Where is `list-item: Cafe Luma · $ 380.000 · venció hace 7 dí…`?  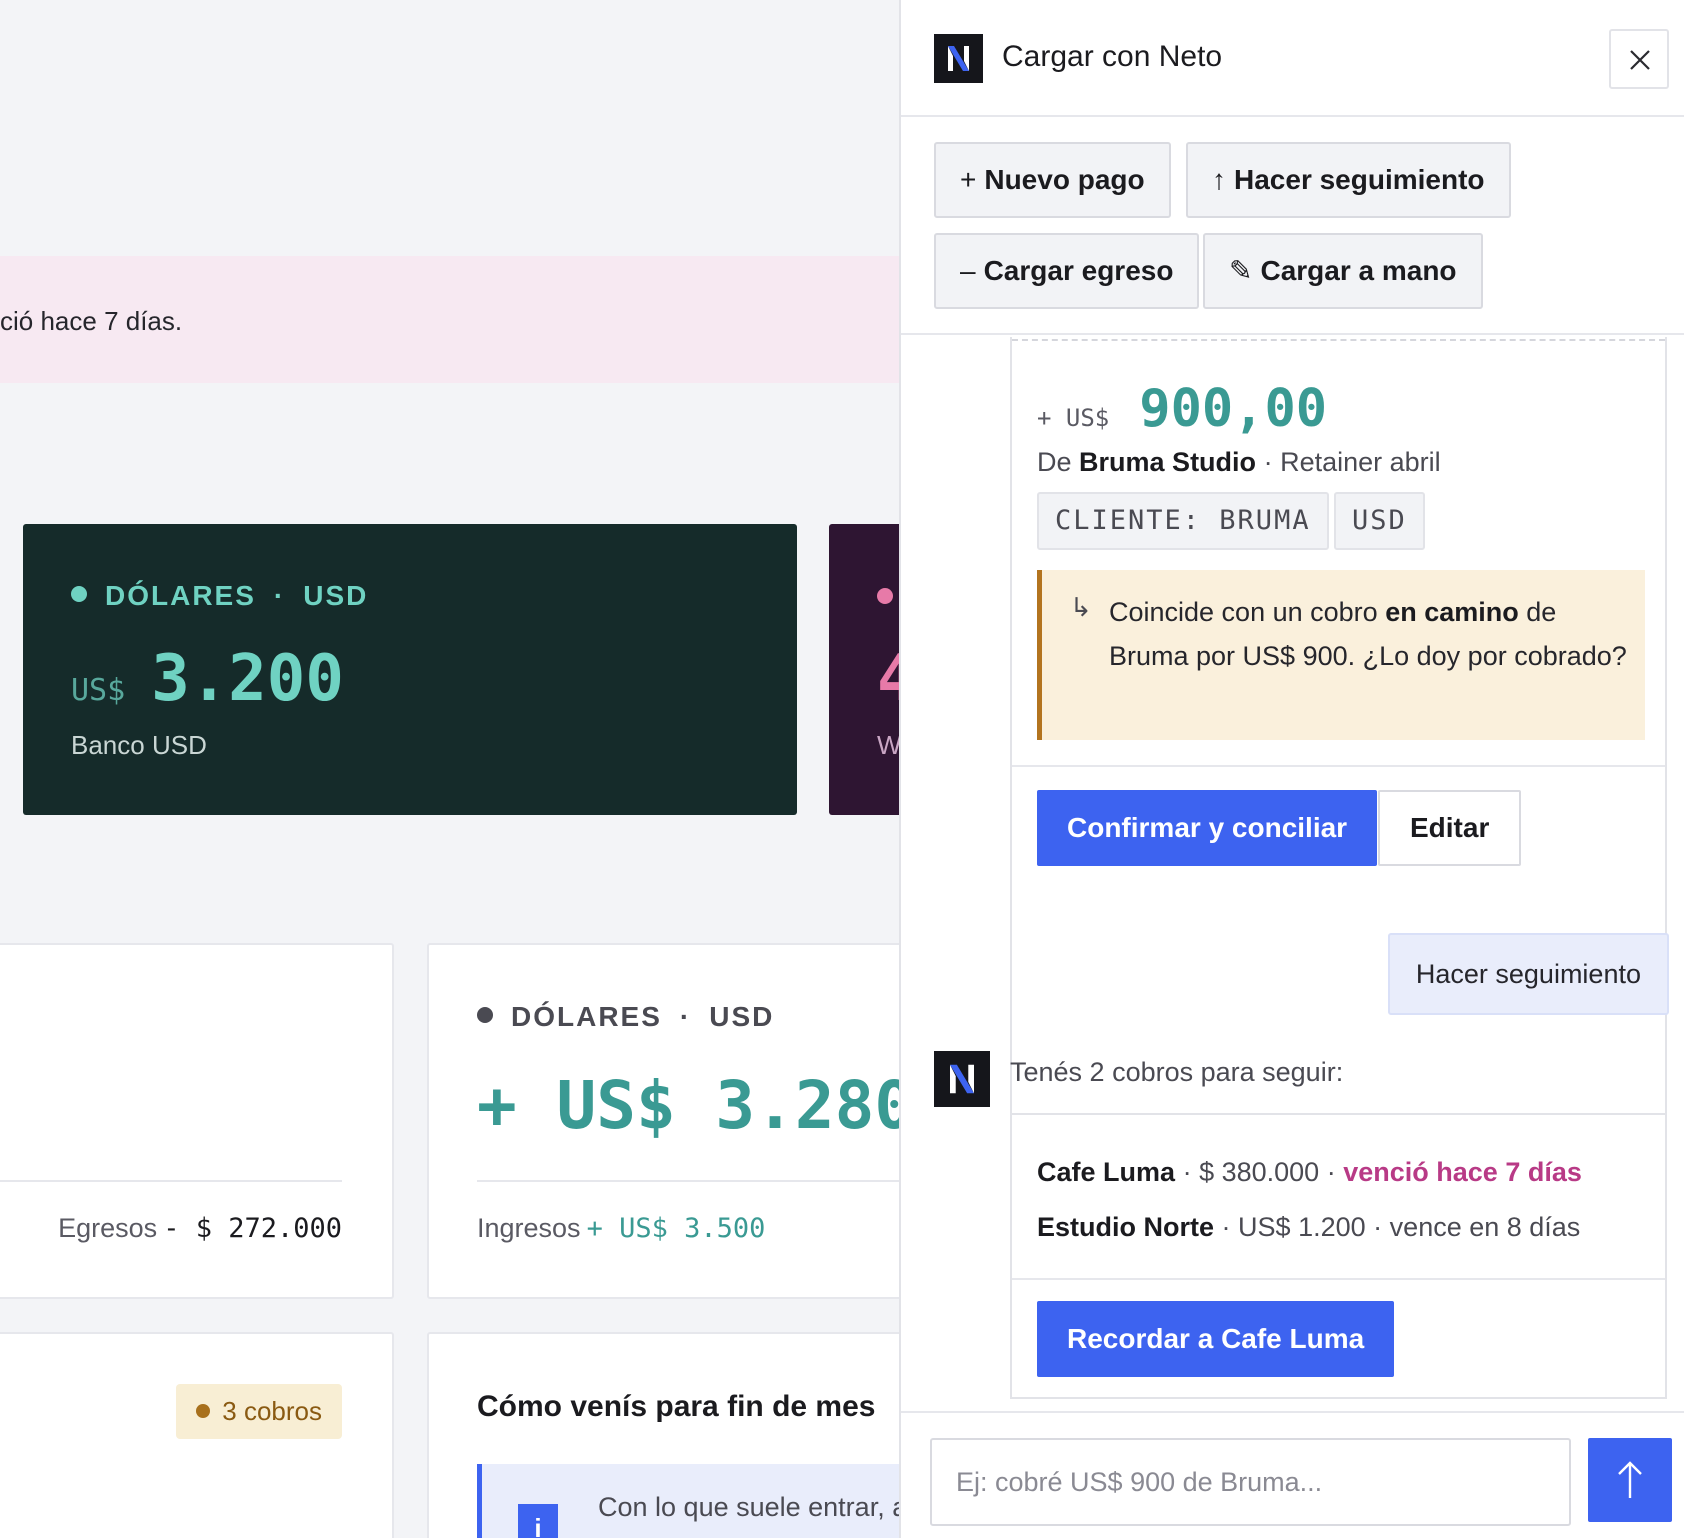
list-item: Cafe Luma · $ 380.000 · venció hace 7 dí… is located at coordinates (1309, 1172).